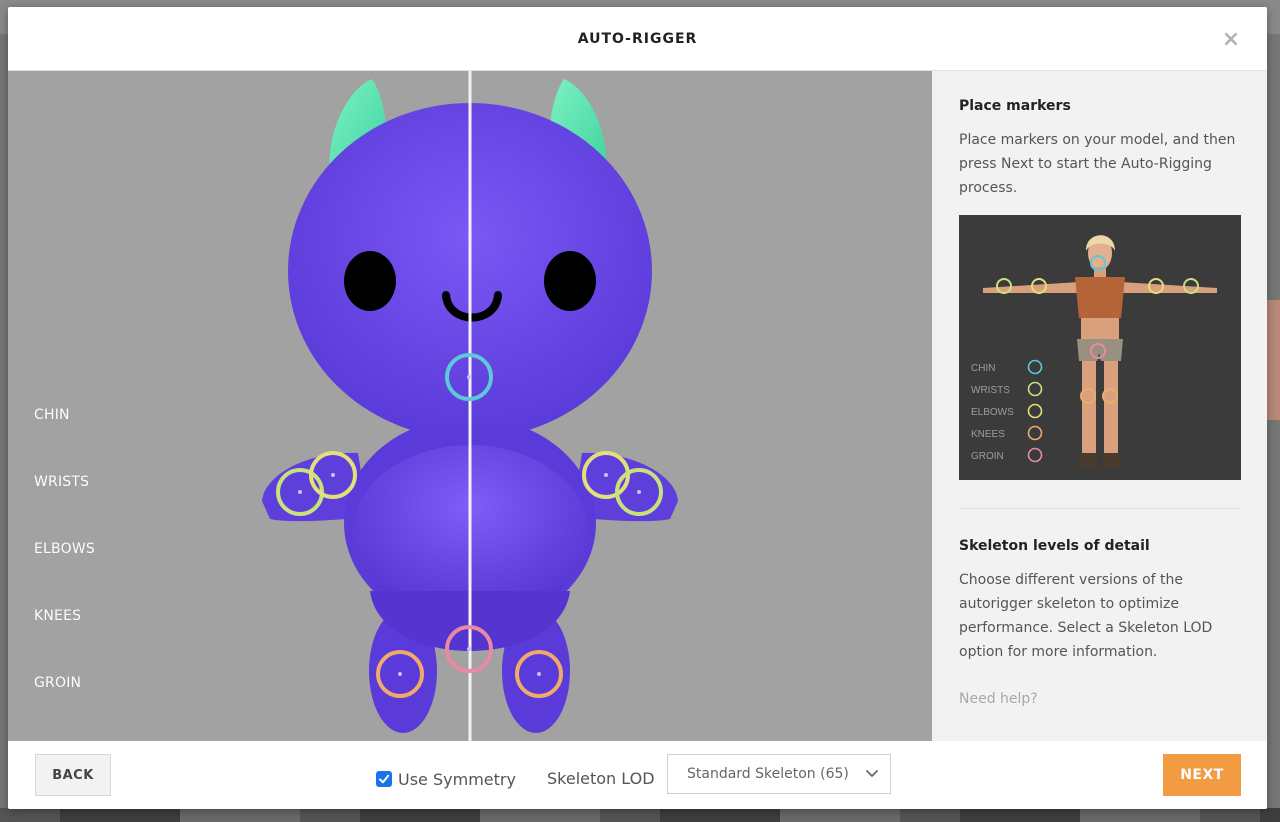 The width and height of the screenshot is (1280, 822). I want to click on symmetry-label: Use Symmetry, so click(457, 779).